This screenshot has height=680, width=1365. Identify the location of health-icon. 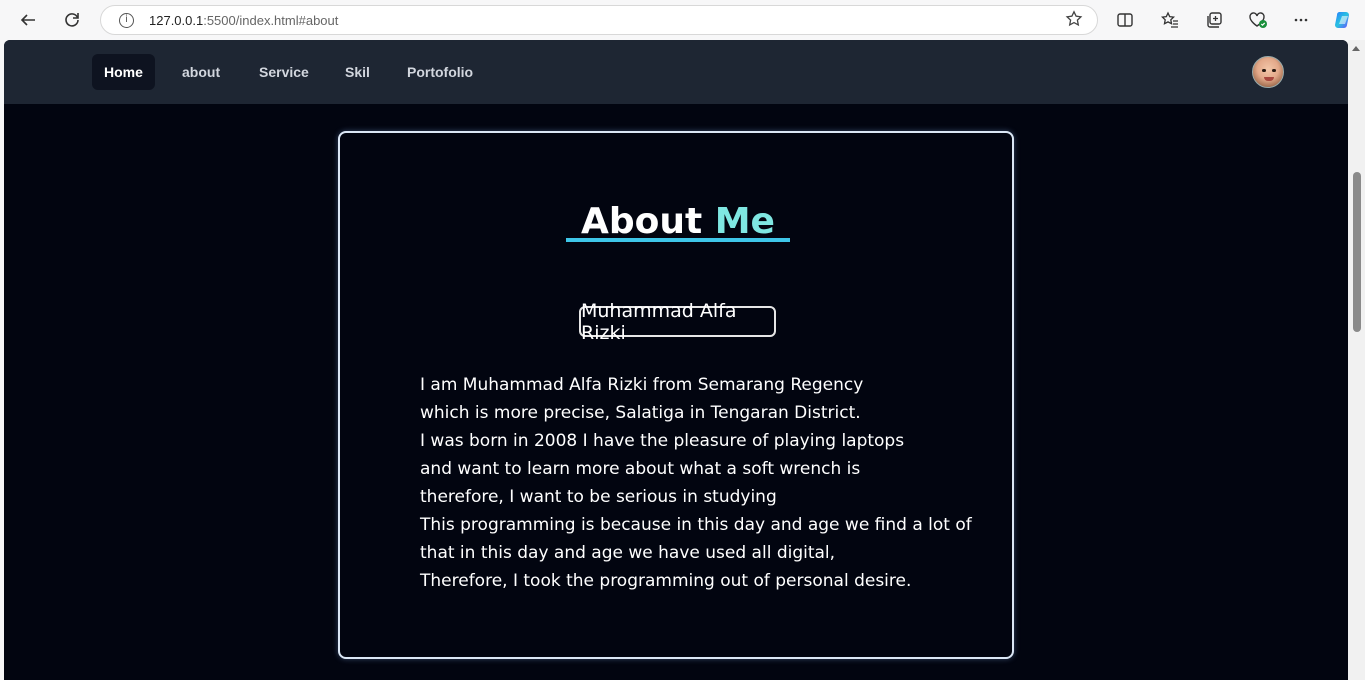
(1258, 20).